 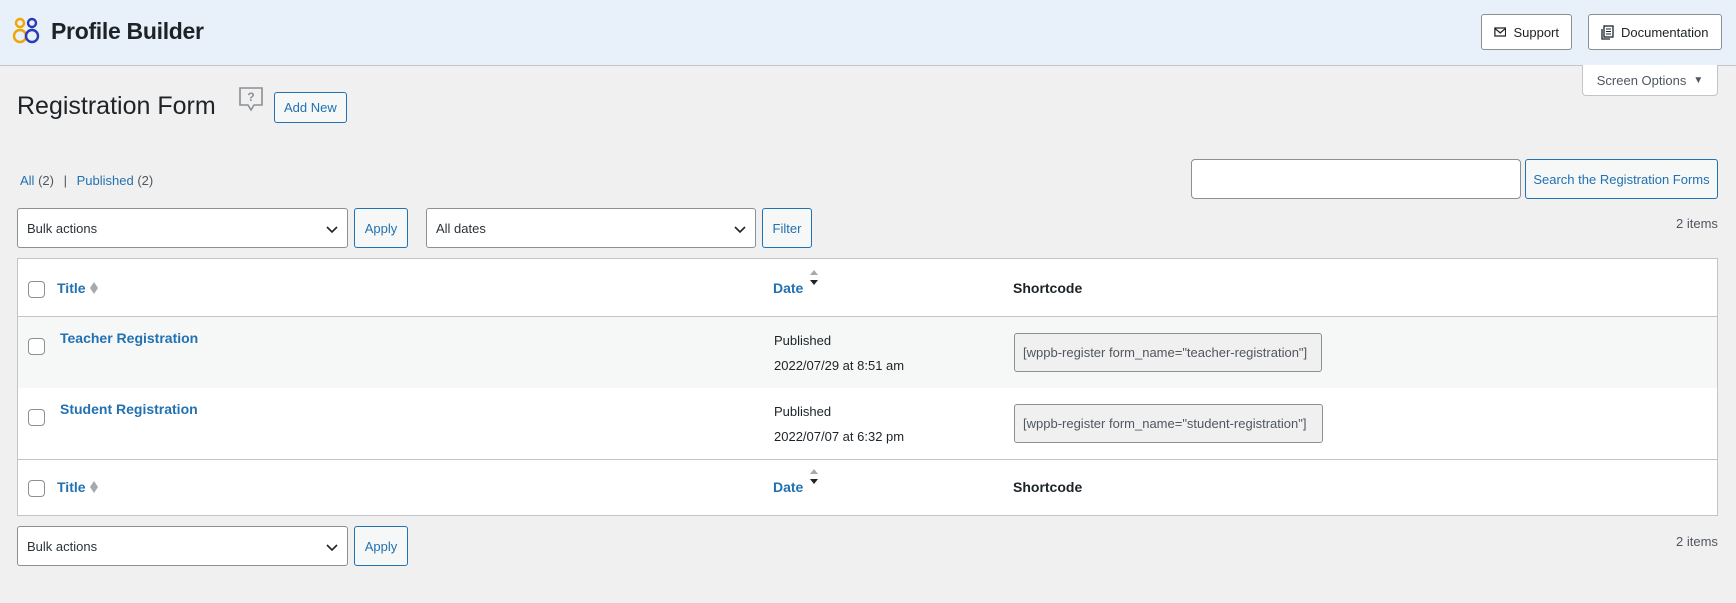 What do you see at coordinates (1698, 80) in the screenshot?
I see `caret-down-icon: ▼` at bounding box center [1698, 80].